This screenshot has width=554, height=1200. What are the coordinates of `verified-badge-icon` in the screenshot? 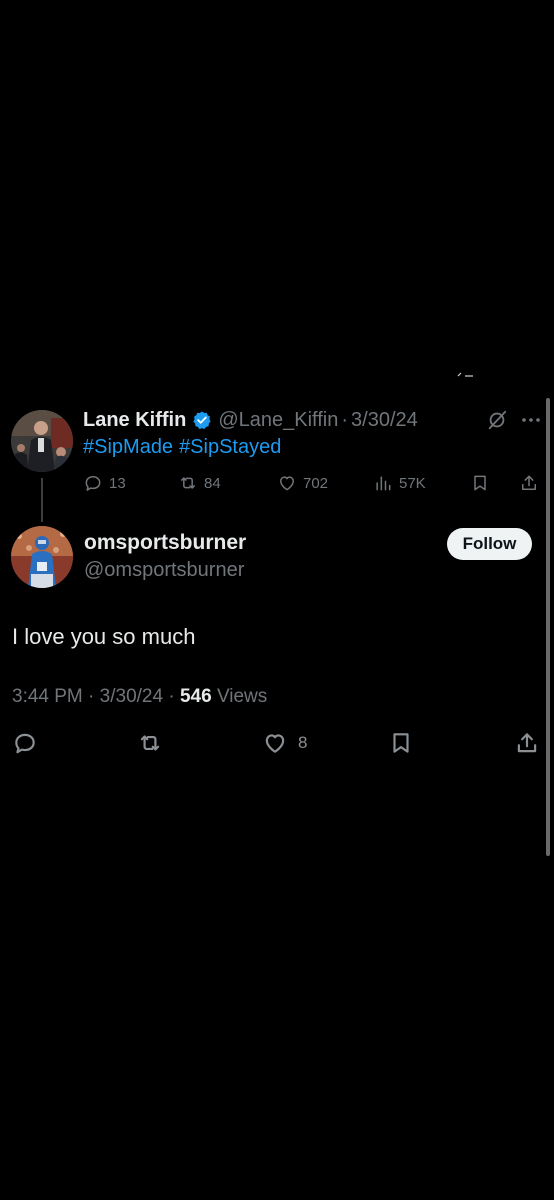 It's located at (202, 420).